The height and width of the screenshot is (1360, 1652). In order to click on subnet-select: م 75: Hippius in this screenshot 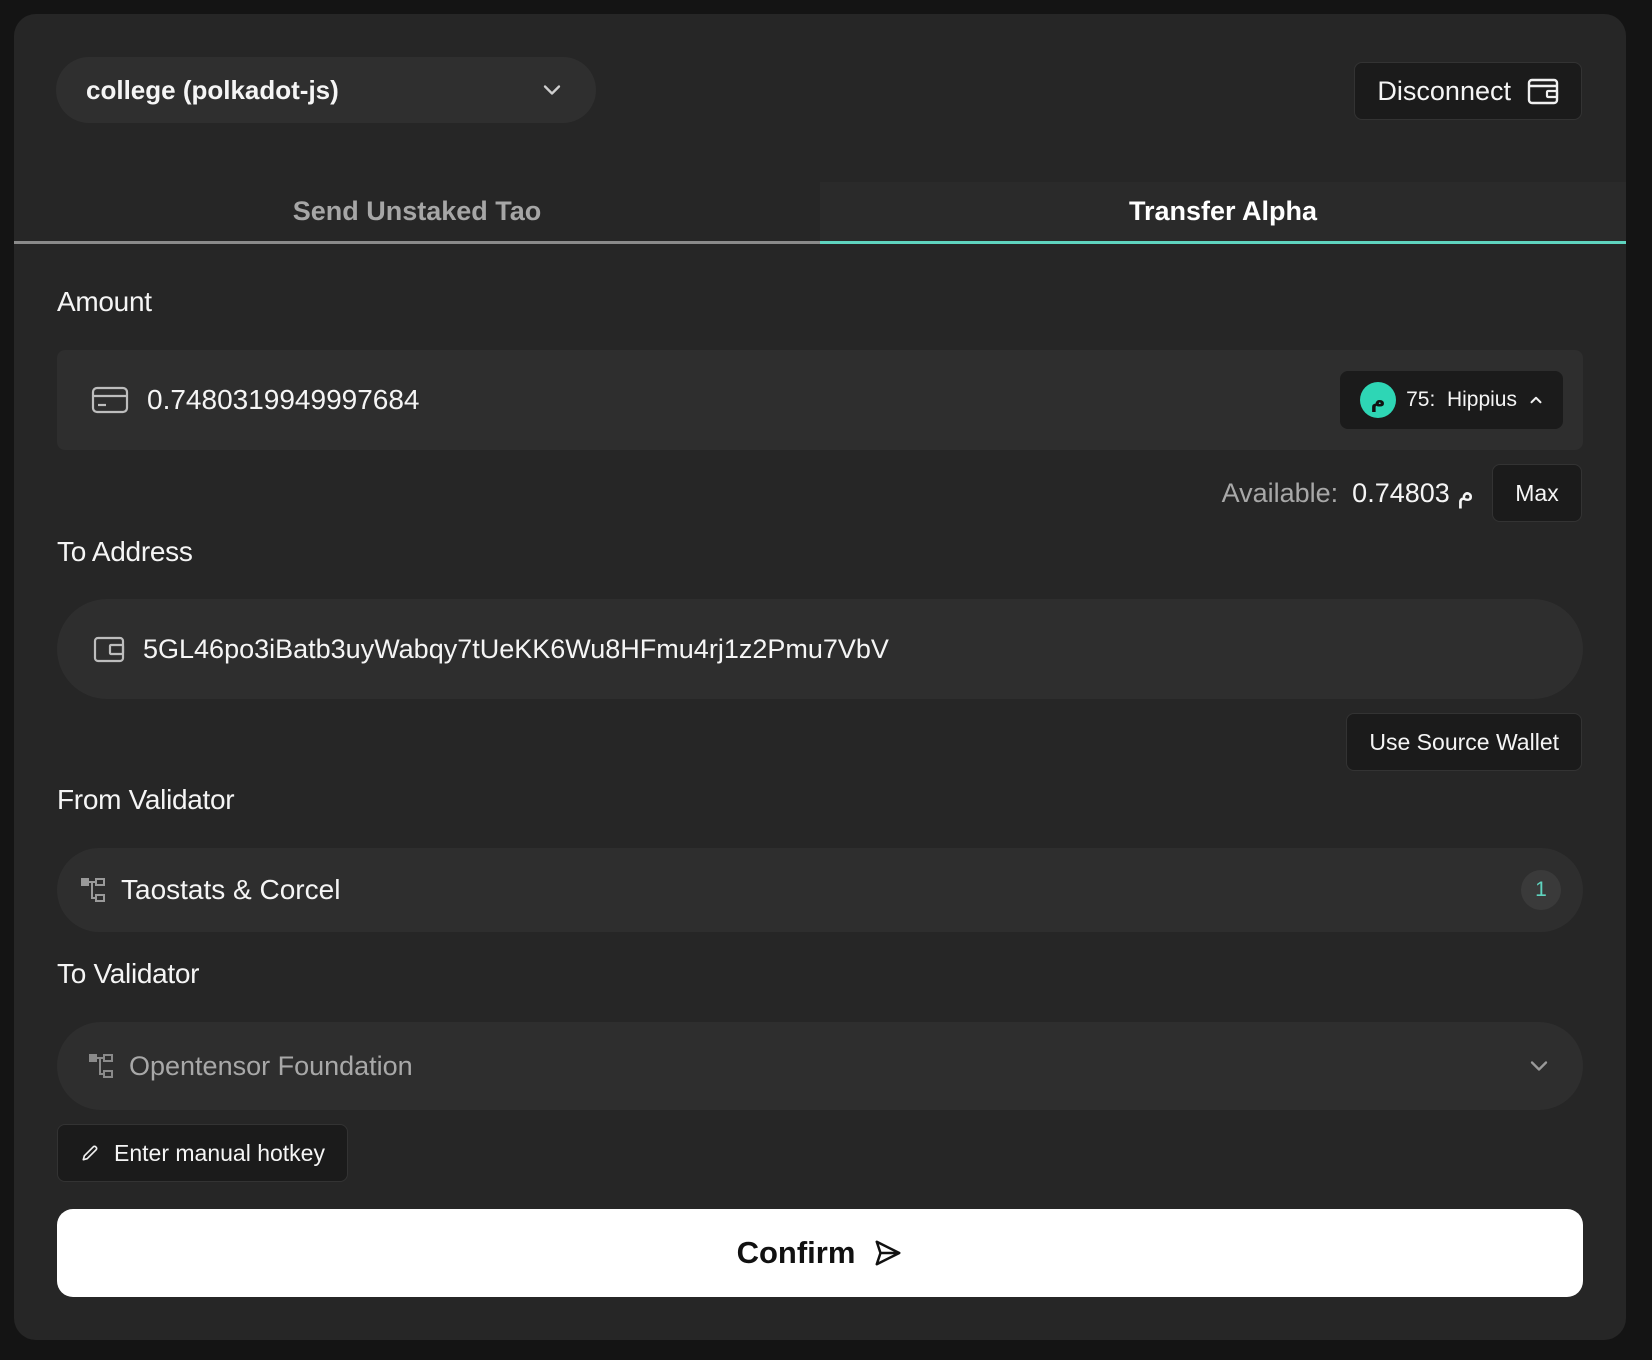, I will do `click(1451, 400)`.